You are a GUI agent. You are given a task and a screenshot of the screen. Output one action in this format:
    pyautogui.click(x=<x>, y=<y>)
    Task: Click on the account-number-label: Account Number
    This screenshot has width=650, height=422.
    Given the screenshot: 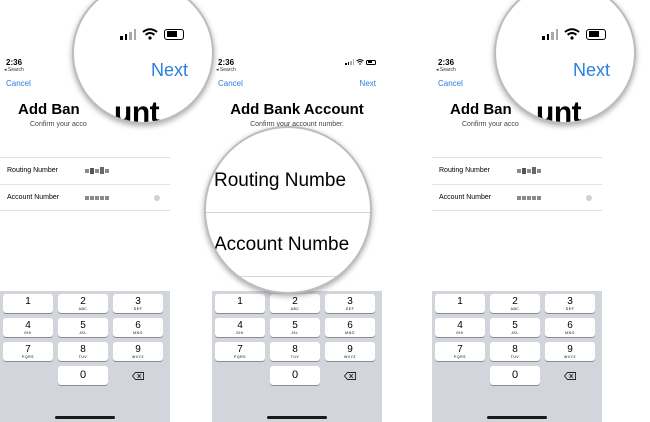 What is the action you would take?
    pyautogui.click(x=465, y=197)
    